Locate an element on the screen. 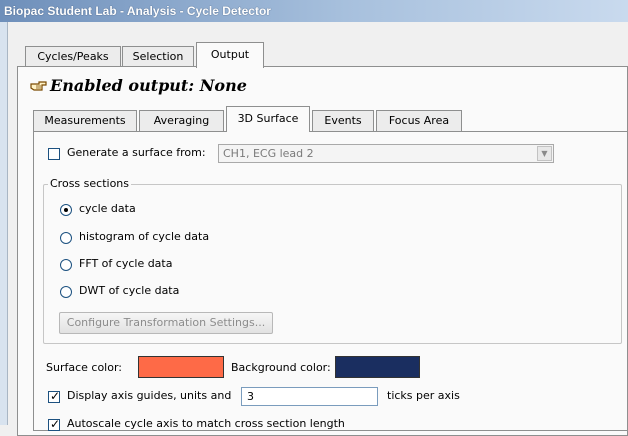  generate-surface-label: Generate a surface from: is located at coordinates (136, 152).